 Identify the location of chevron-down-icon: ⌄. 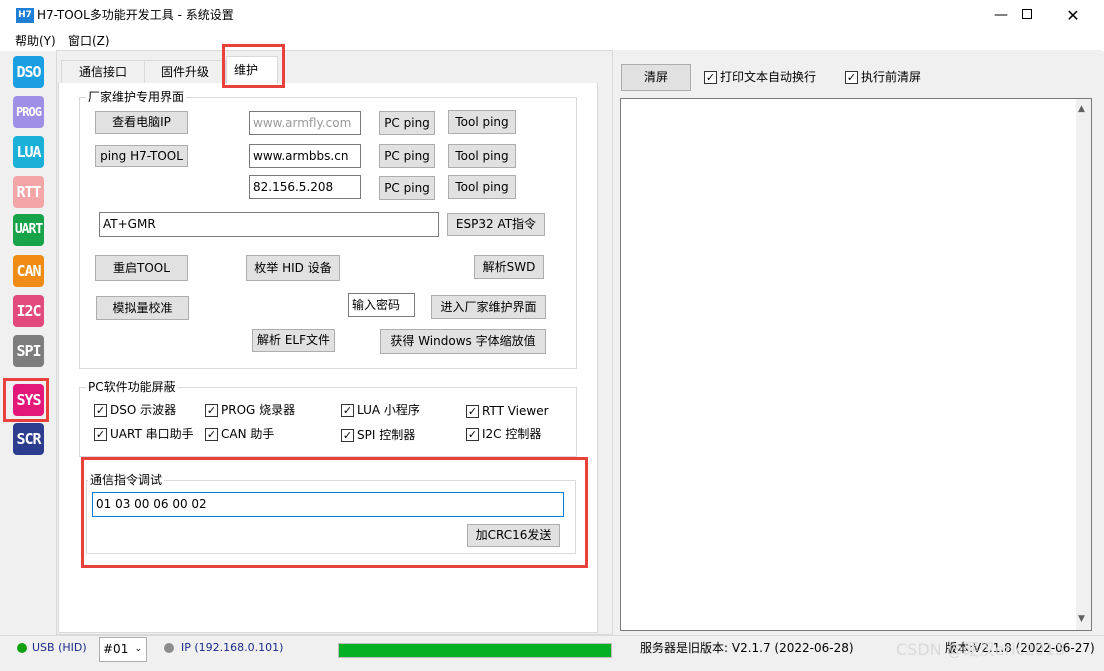
(138, 649).